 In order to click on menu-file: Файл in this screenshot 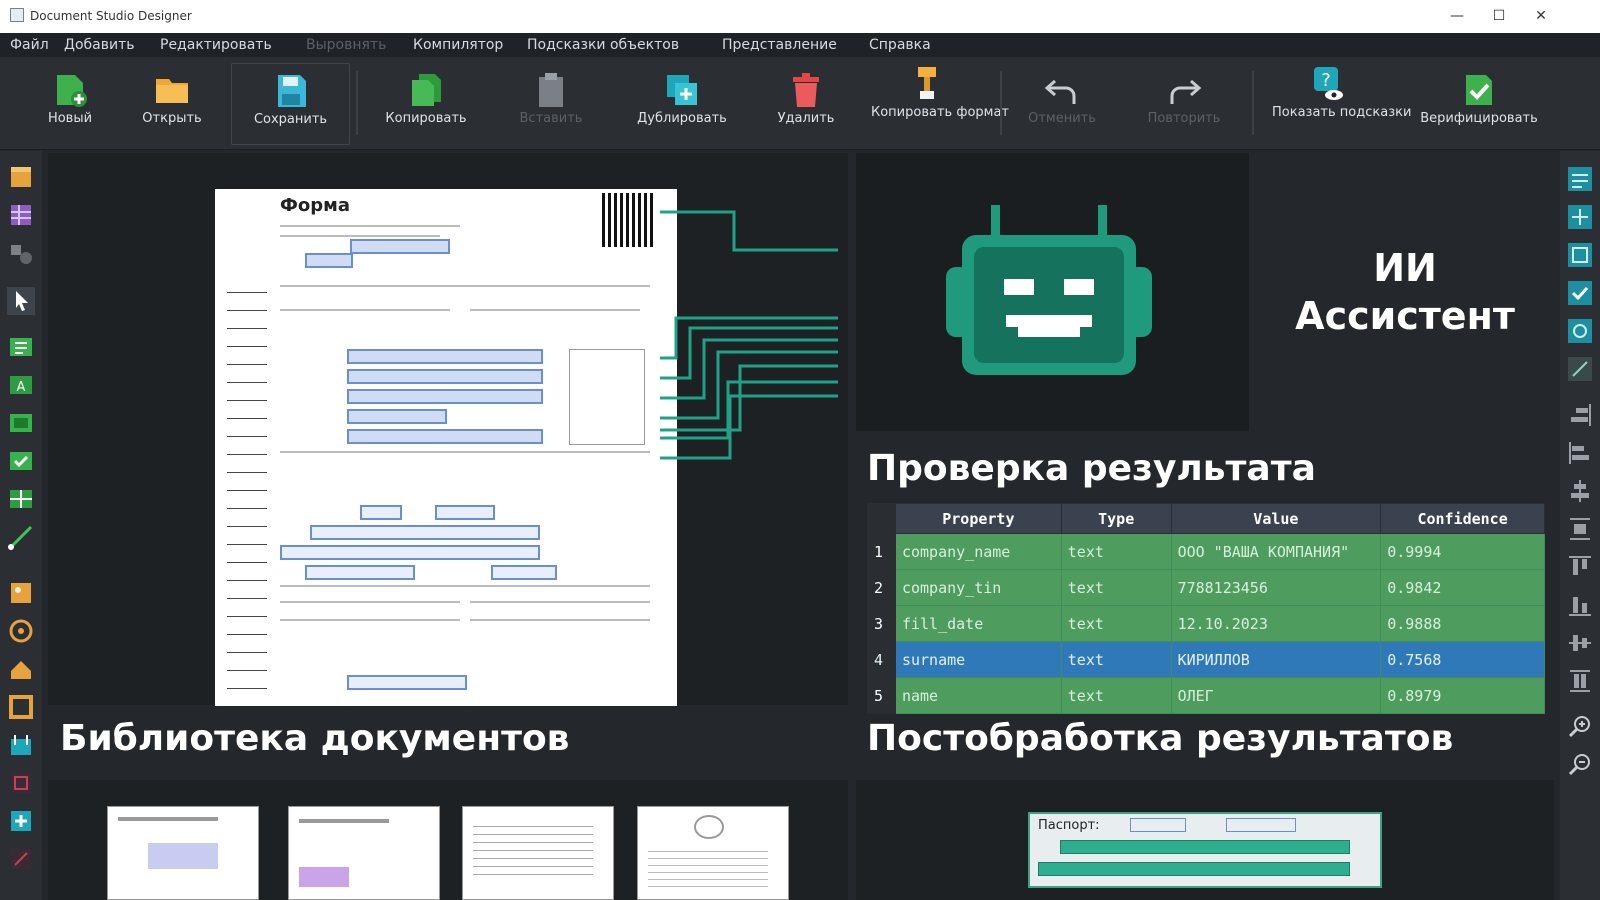, I will do `click(29, 45)`.